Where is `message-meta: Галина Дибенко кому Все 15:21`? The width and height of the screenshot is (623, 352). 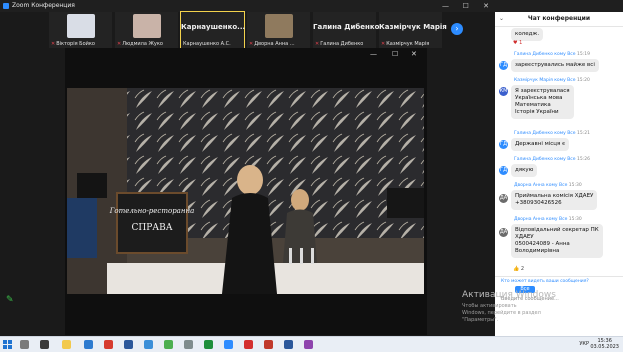 message-meta: Галина Дибенко кому Все 15:21 is located at coordinates (552, 133).